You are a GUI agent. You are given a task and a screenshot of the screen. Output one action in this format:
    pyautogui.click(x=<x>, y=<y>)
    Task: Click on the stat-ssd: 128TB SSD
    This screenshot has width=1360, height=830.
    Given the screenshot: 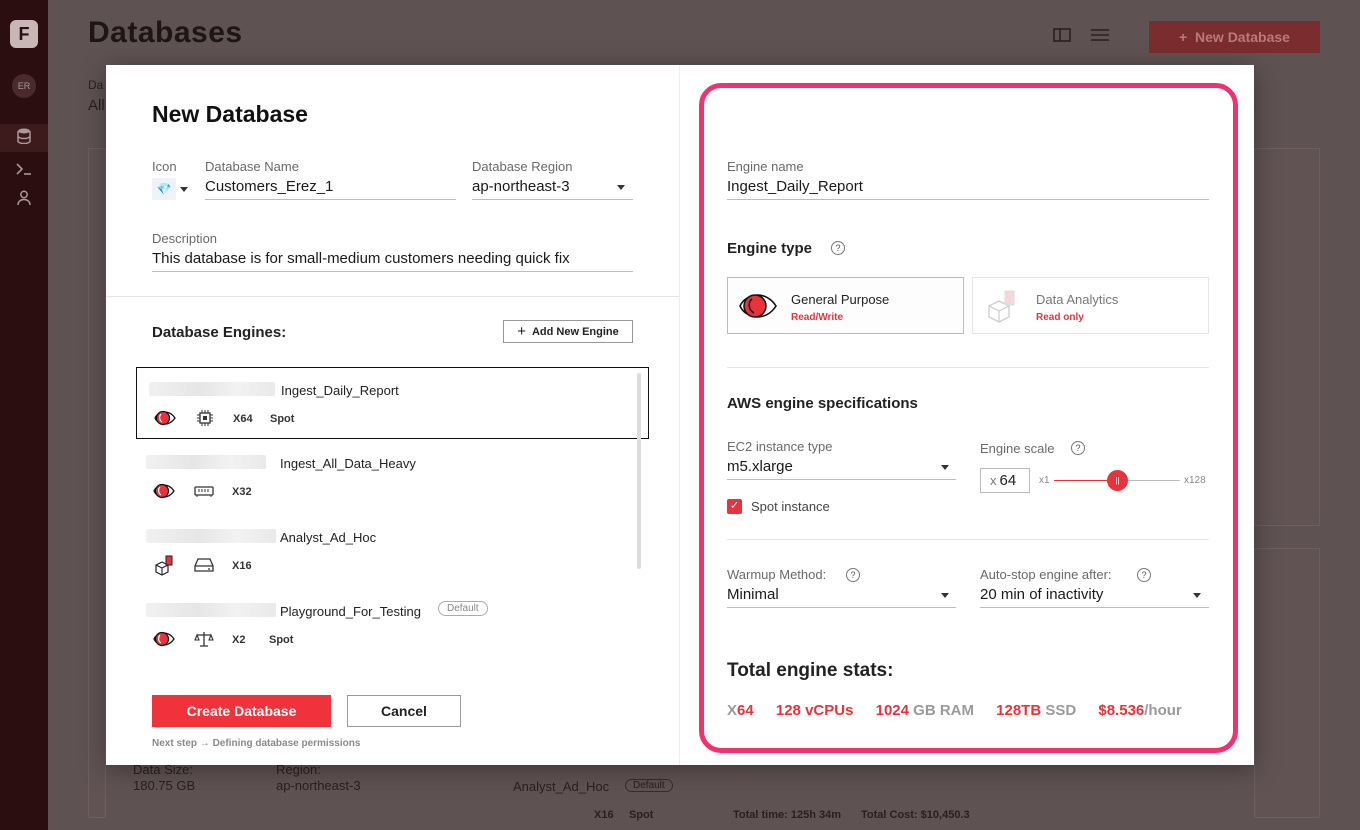 What is the action you would take?
    pyautogui.click(x=1036, y=710)
    